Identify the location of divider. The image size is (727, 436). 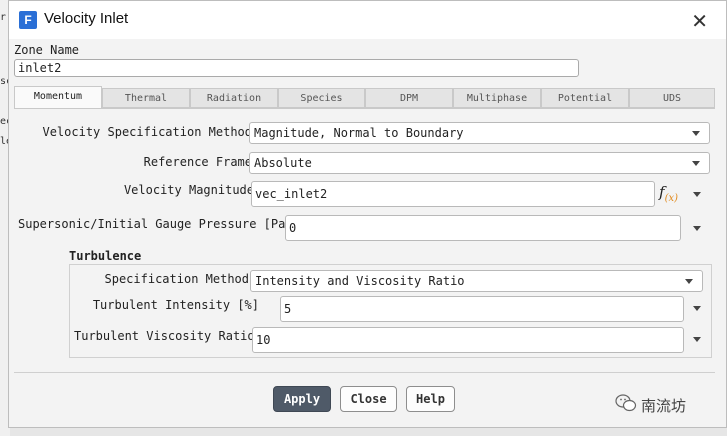
(364, 372).